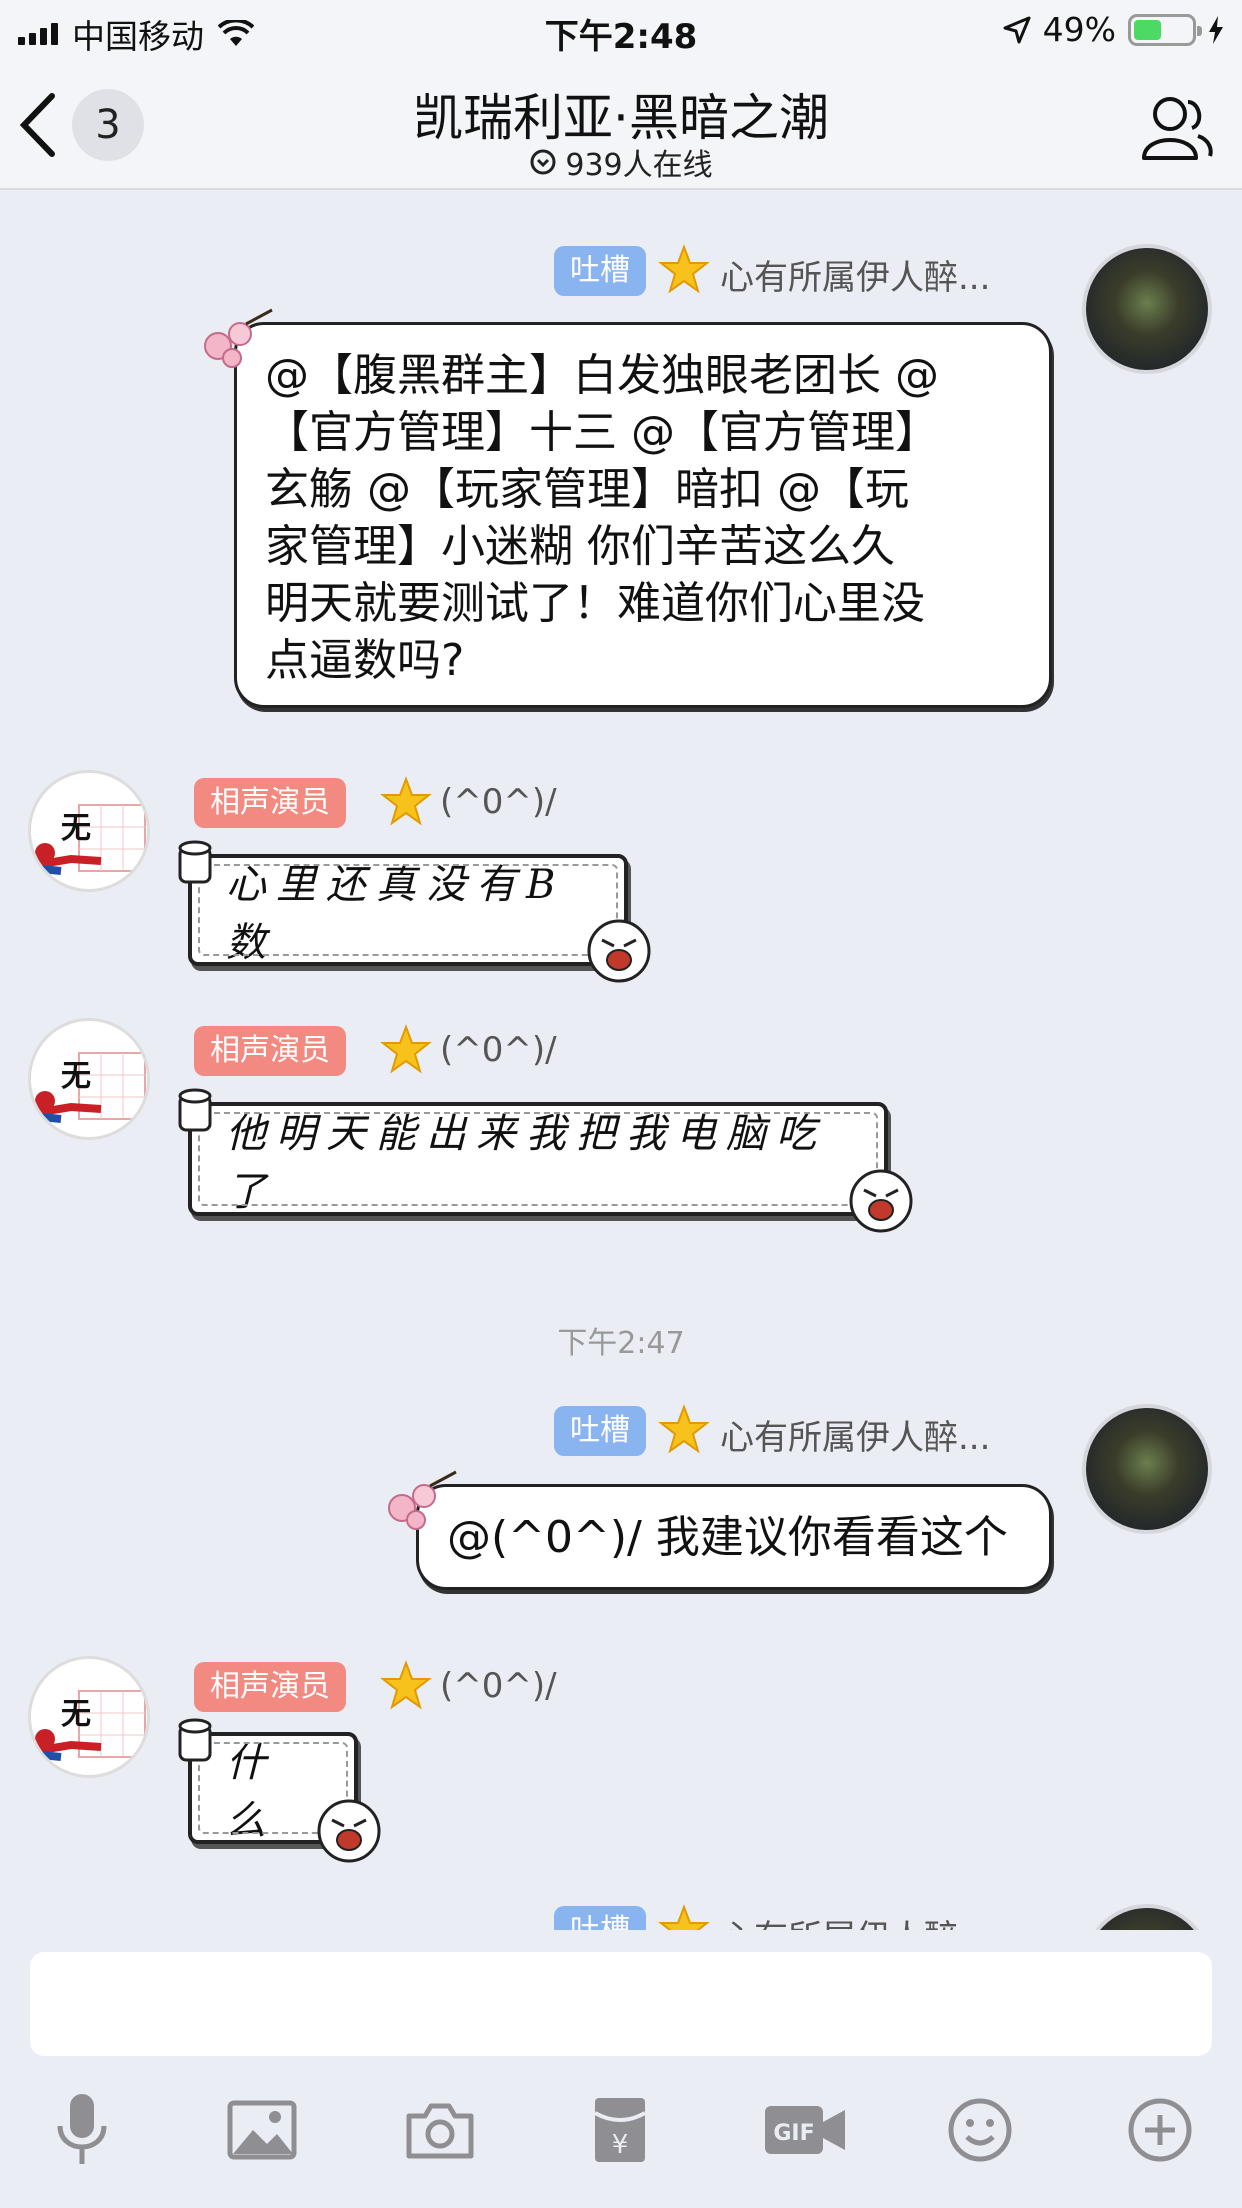  What do you see at coordinates (1176, 128) in the screenshot?
I see `group-members-icon` at bounding box center [1176, 128].